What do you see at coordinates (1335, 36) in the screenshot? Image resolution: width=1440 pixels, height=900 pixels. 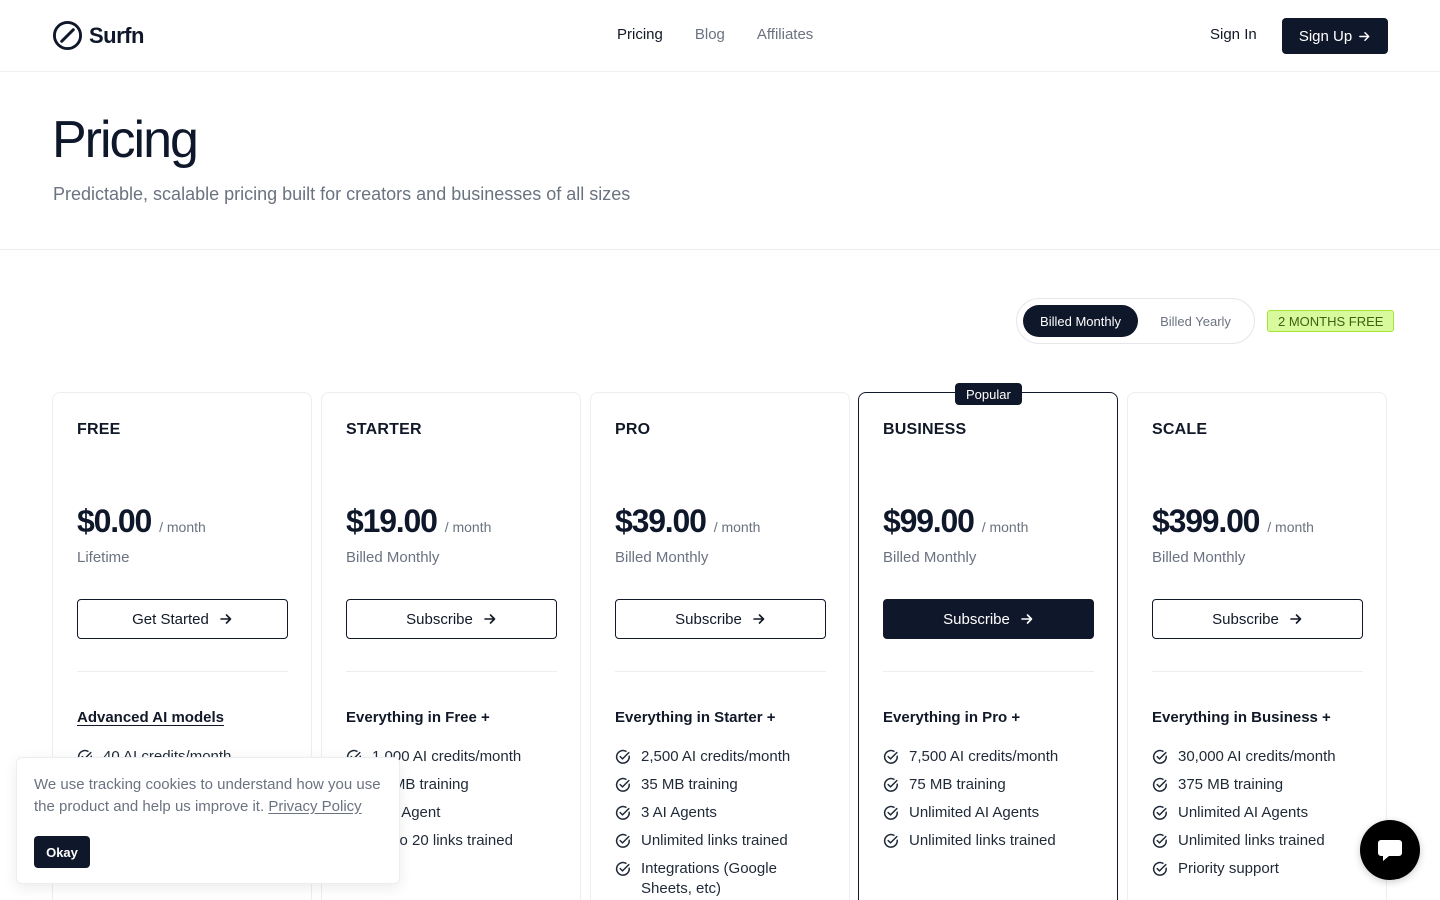 I see `sign-up-button: Sign Up` at bounding box center [1335, 36].